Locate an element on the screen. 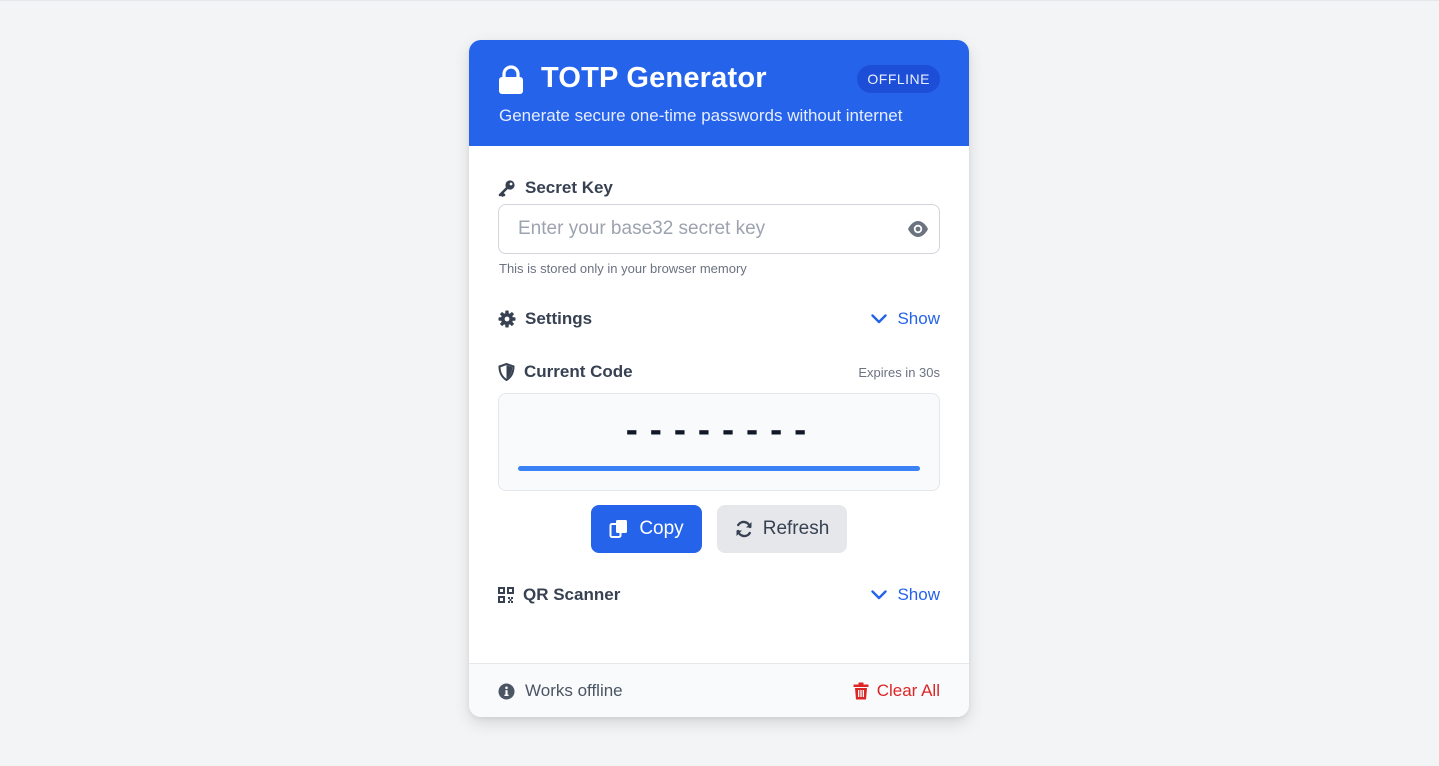 The image size is (1439, 766). app-title: TOTP Generator is located at coordinates (654, 78).